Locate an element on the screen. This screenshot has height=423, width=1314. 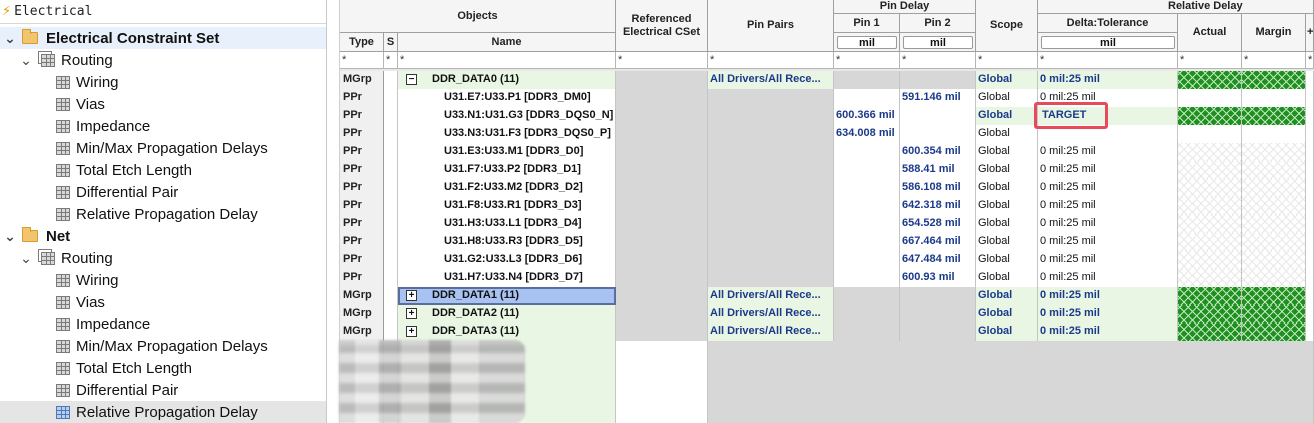
header-pin2: Pin 2 is located at coordinates (938, 23).